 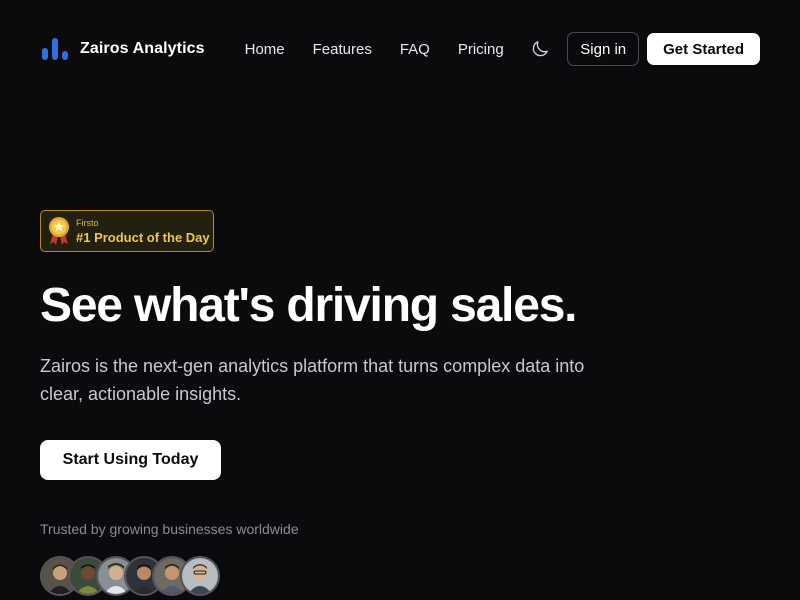 I want to click on nav-links: Home Features FAQ Pricing, so click(x=374, y=49).